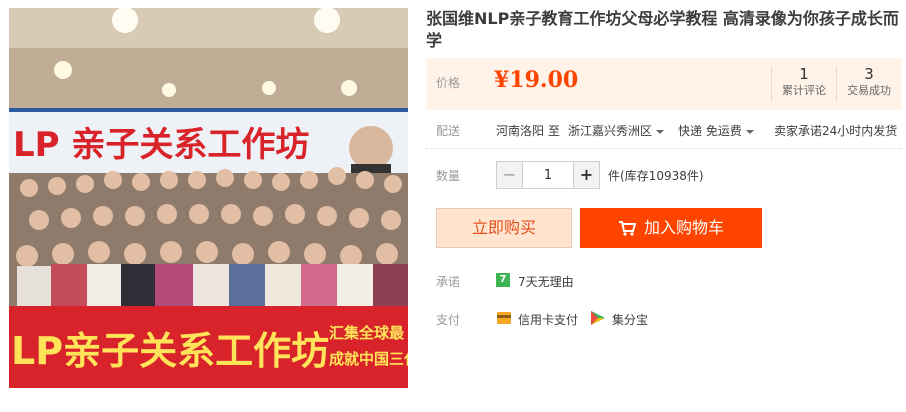 This screenshot has height=412, width=906. Describe the element at coordinates (610, 131) in the screenshot. I see `delivery-destination: 浙江嘉兴秀洲区` at that location.